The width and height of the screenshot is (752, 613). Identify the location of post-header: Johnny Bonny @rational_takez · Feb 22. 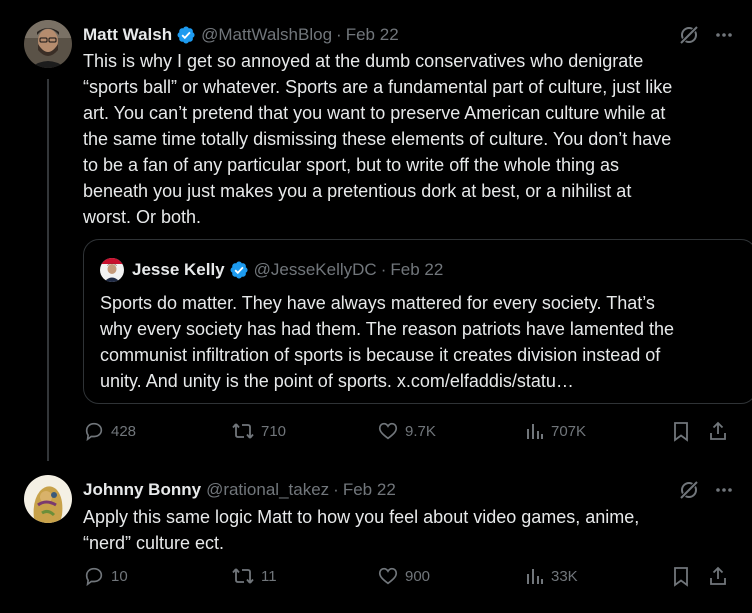
(239, 490).